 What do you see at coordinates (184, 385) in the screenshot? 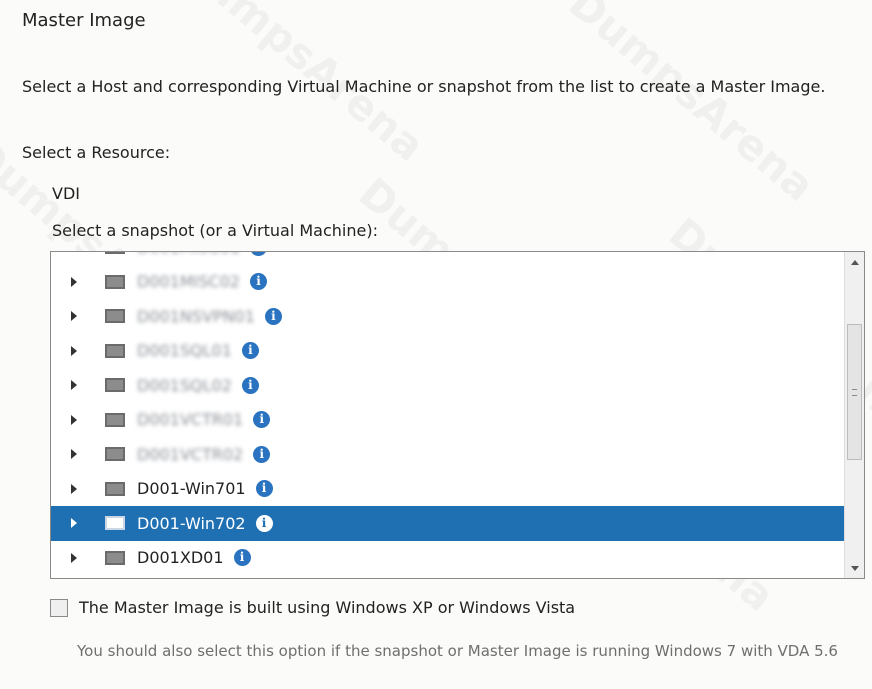
I see `list-item-label: D001SQL02` at bounding box center [184, 385].